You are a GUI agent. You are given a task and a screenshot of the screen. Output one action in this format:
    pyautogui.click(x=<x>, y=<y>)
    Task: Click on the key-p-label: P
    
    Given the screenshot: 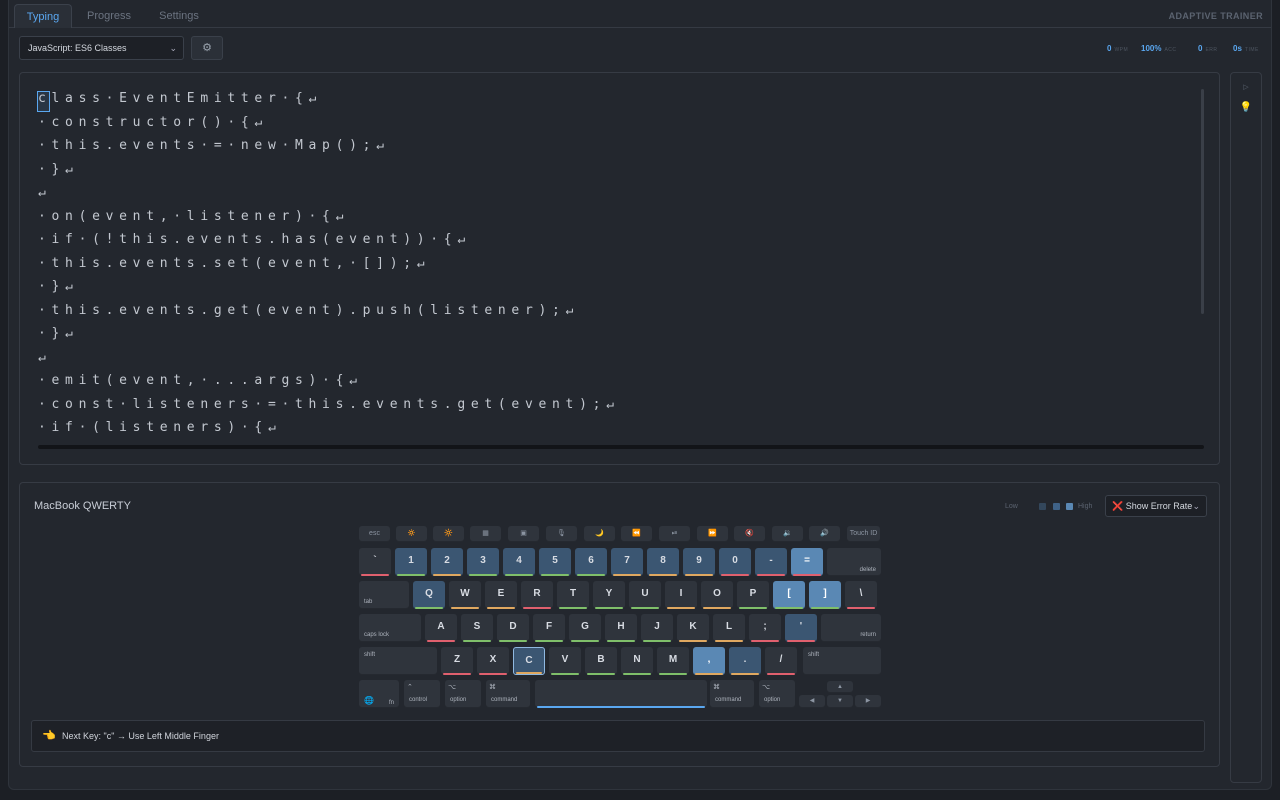 What is the action you would take?
    pyautogui.click(x=753, y=593)
    